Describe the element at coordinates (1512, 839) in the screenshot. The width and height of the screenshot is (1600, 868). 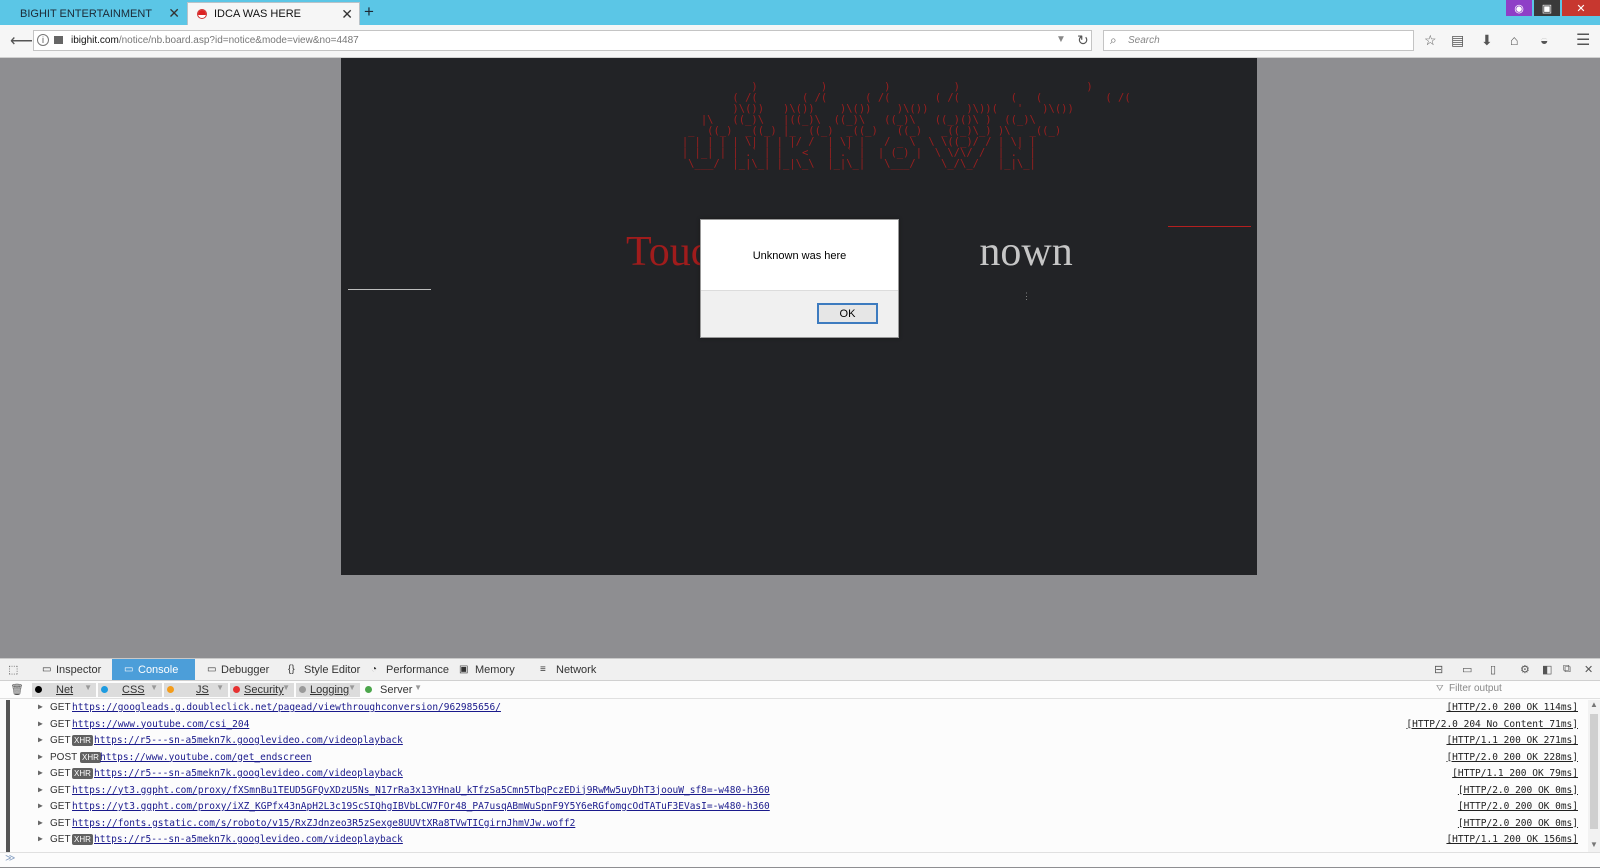
I see `request-status-link: [HTTP/1.1 200 OK 156ms]` at that location.